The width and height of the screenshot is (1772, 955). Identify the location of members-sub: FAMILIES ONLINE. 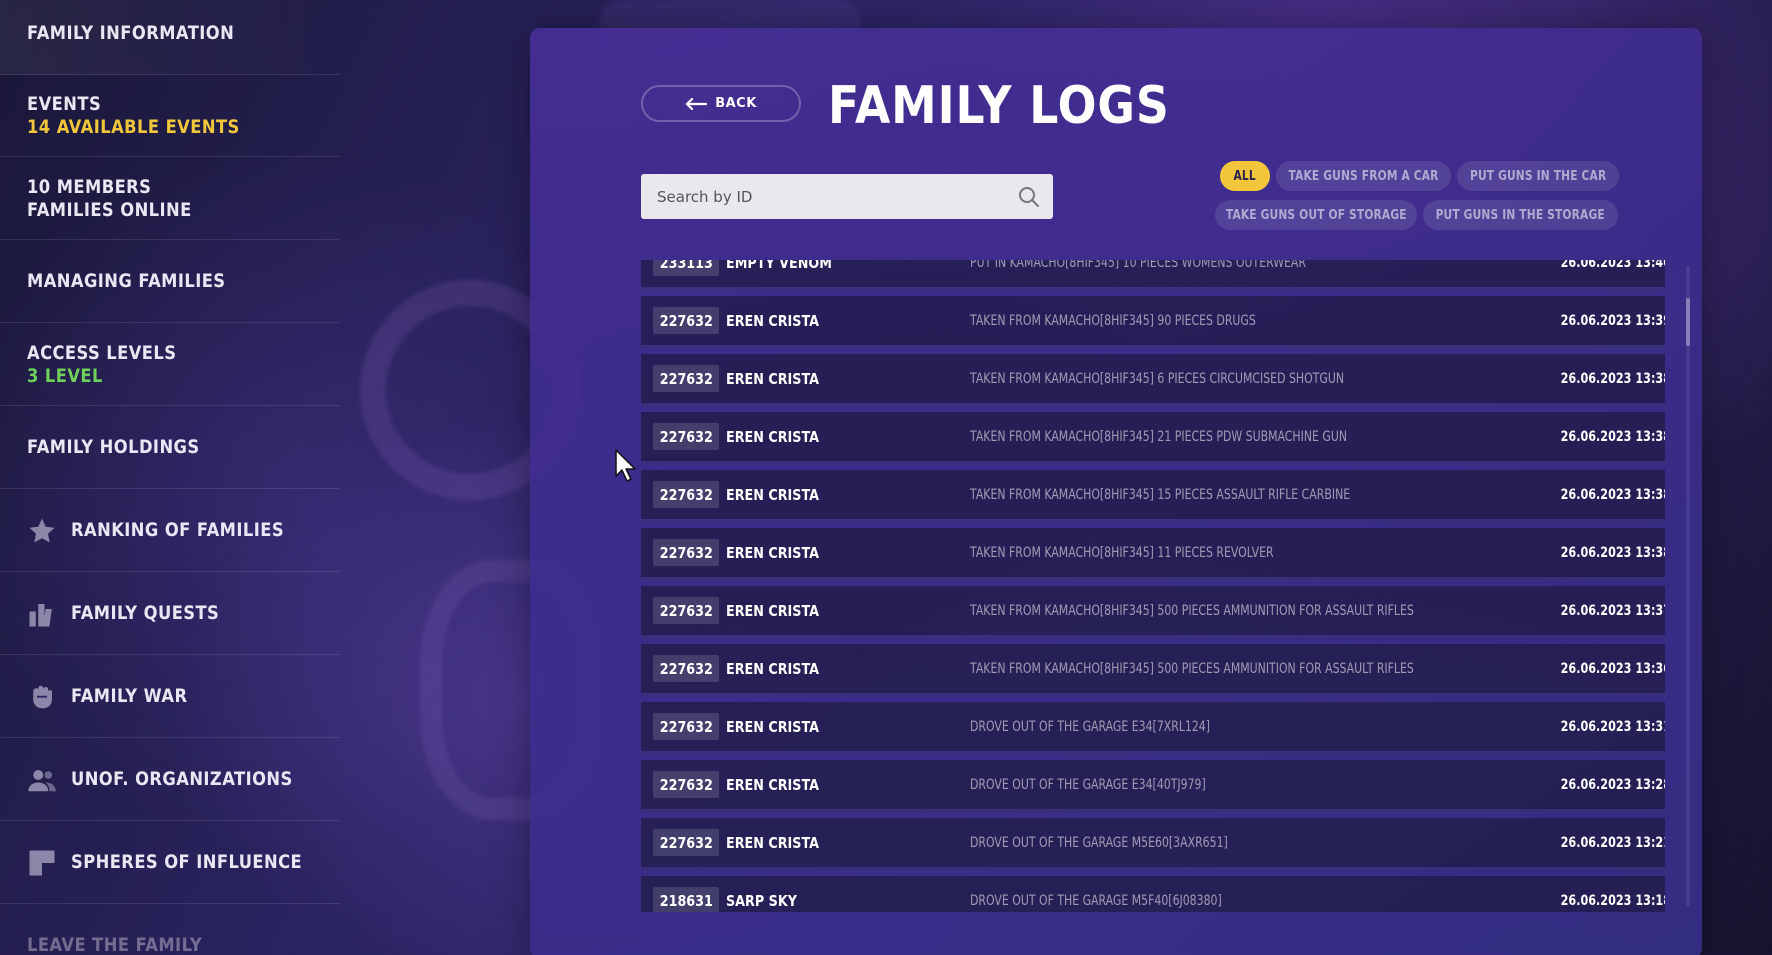
(109, 209).